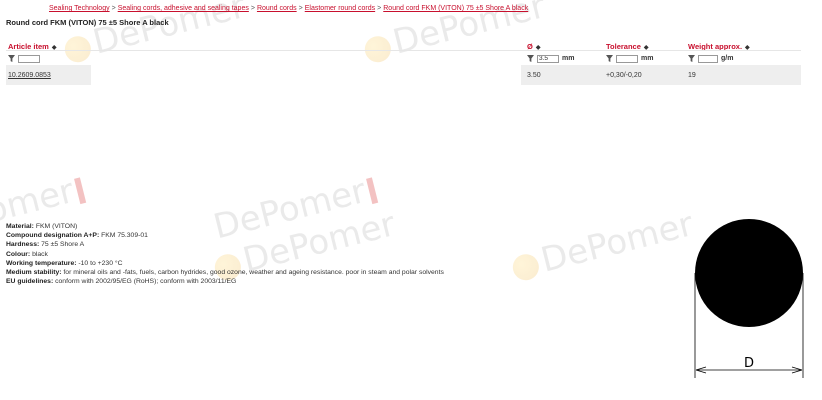  I want to click on material-line: Material: FKM (VITON), so click(42, 226).